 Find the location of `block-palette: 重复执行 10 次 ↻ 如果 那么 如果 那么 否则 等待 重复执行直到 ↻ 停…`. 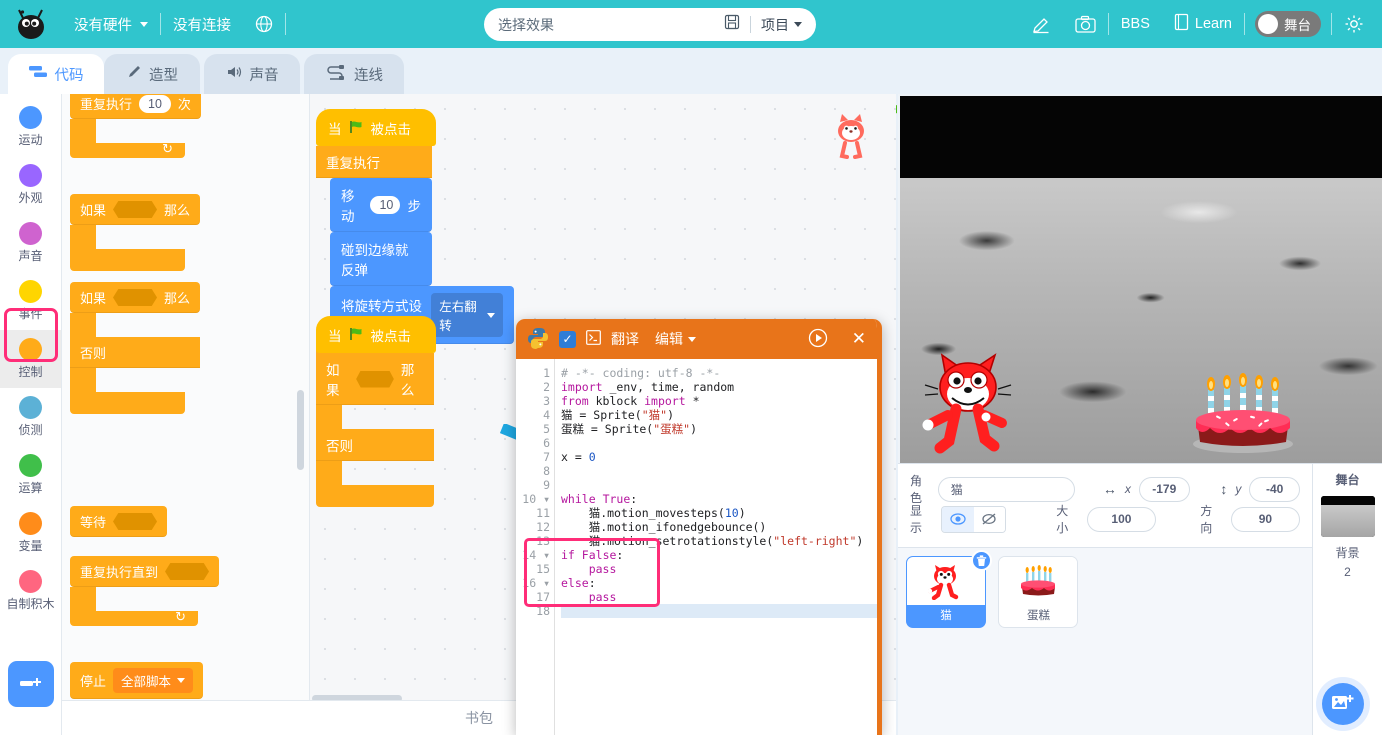

block-palette: 重复执行 10 次 ↻ 如果 那么 如果 那么 否则 等待 重复执行直到 ↻ 停… is located at coordinates (186, 397).